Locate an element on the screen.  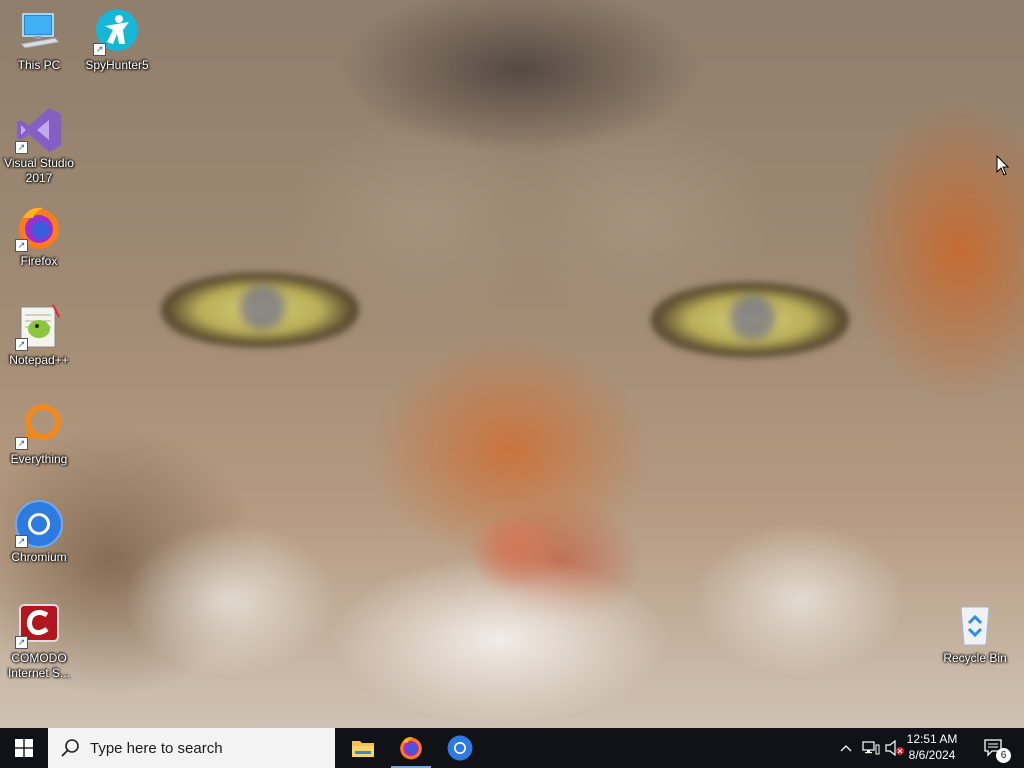
taskbar-search-box: Type here to search is located at coordinates (191, 748).